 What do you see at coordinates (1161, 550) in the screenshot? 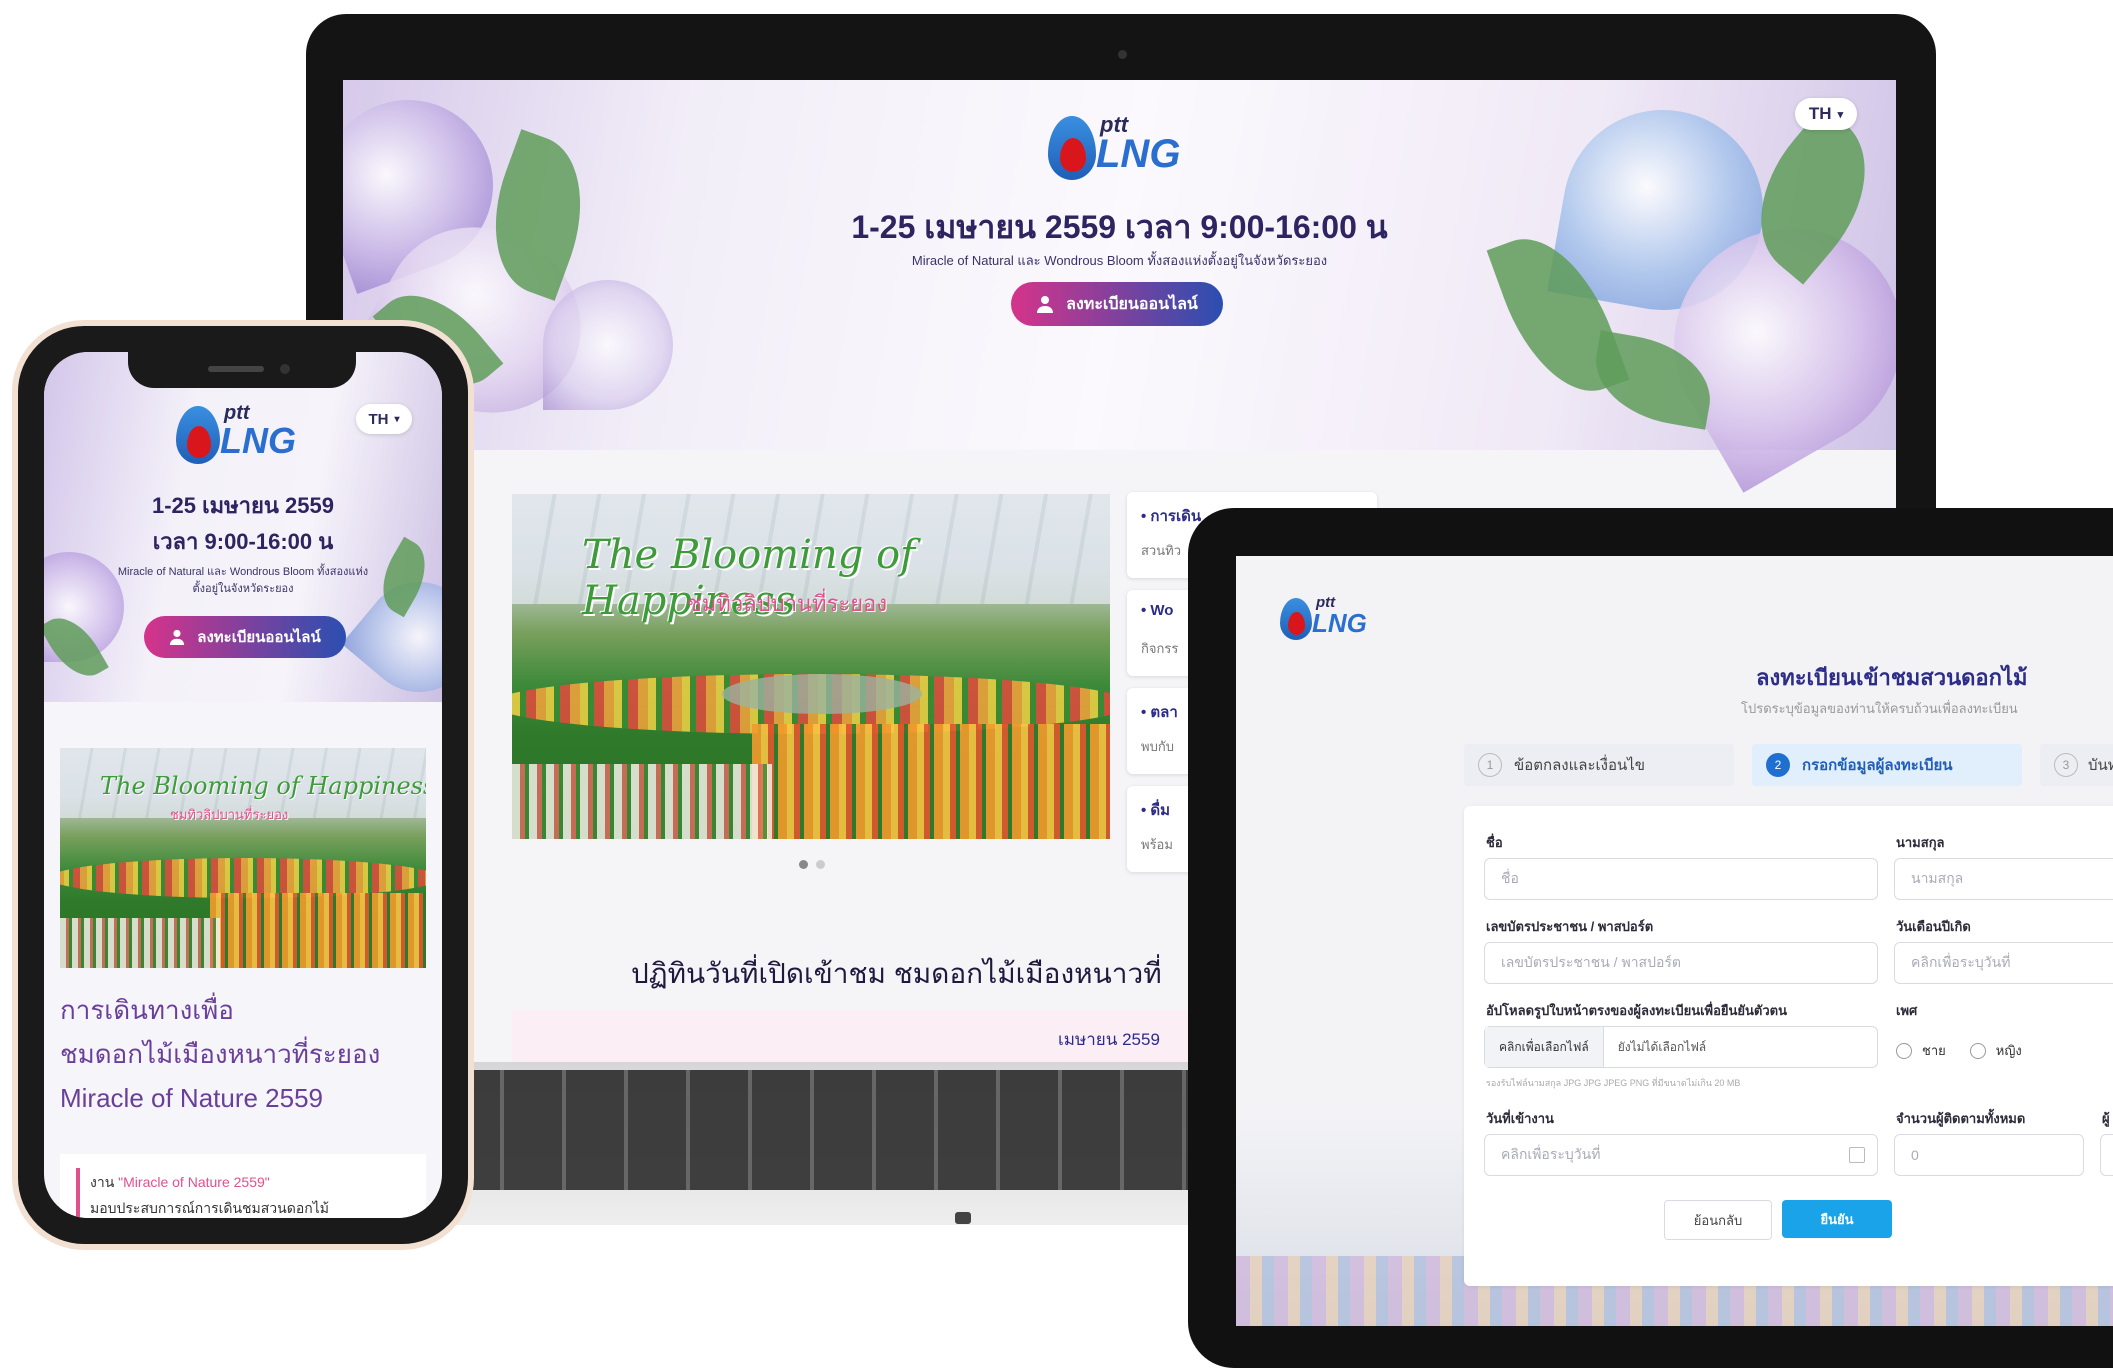
I see `info-card-text: สวนทิว` at bounding box center [1161, 550].